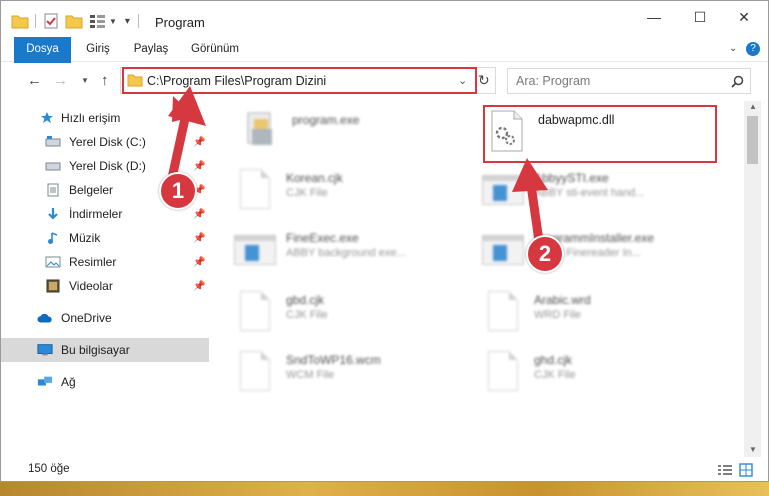  What do you see at coordinates (725, 470) in the screenshot?
I see `details-view-icon` at bounding box center [725, 470].